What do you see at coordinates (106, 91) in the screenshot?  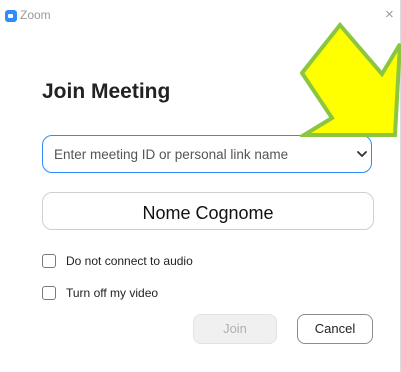 I see `page-title: Join Meeting` at bounding box center [106, 91].